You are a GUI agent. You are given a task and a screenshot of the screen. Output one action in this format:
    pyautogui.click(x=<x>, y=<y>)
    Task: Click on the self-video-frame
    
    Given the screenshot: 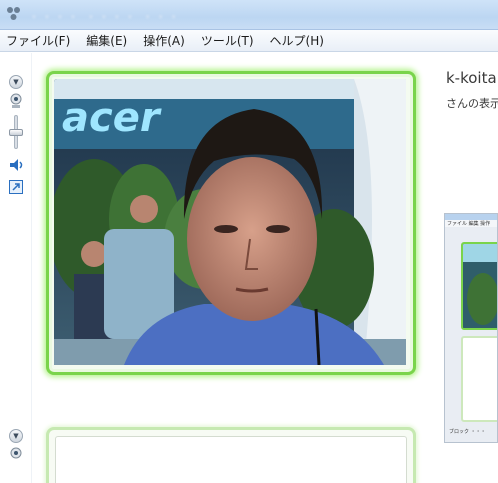 What is the action you would take?
    pyautogui.click(x=231, y=455)
    